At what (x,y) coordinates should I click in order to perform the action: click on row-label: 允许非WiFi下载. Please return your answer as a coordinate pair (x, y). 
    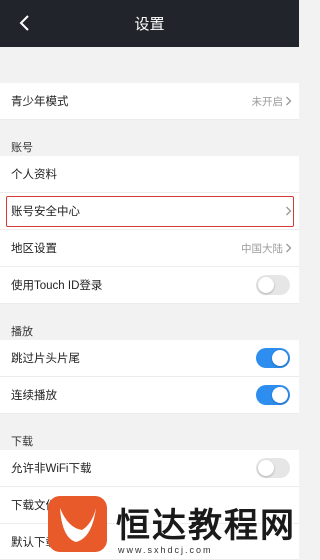
    Looking at the image, I should click on (51, 469).